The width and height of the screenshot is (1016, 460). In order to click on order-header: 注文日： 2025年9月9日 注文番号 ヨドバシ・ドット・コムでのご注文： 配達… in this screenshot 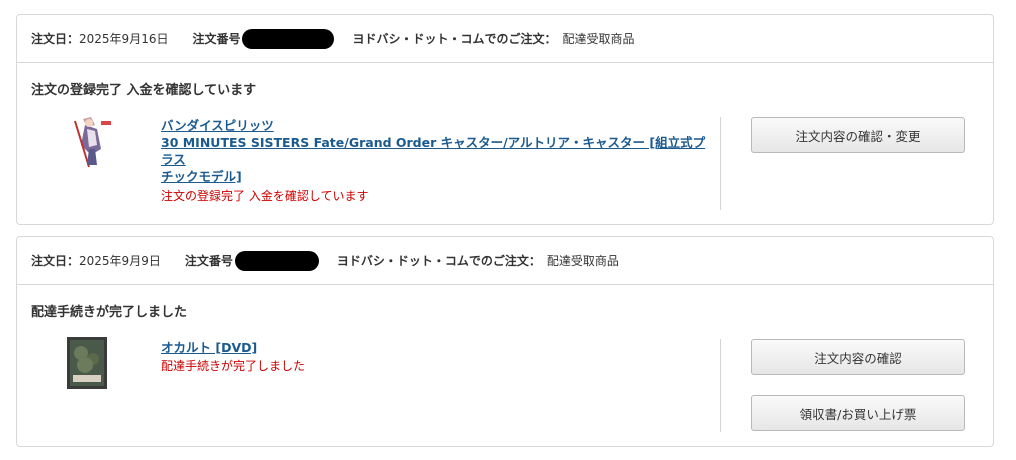, I will do `click(505, 261)`.